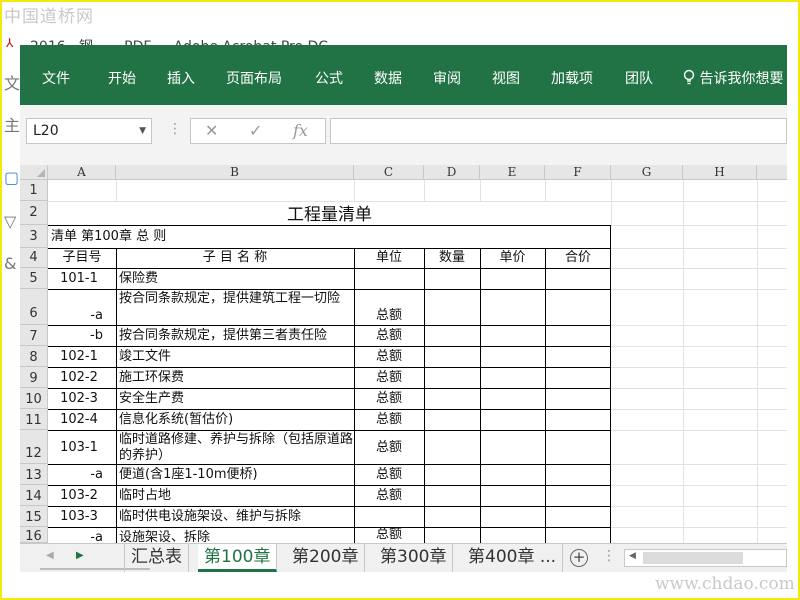 The height and width of the screenshot is (600, 800). What do you see at coordinates (188, 475) in the screenshot?
I see `cell-item-name: 便道(含1座1-10m便桥)` at bounding box center [188, 475].